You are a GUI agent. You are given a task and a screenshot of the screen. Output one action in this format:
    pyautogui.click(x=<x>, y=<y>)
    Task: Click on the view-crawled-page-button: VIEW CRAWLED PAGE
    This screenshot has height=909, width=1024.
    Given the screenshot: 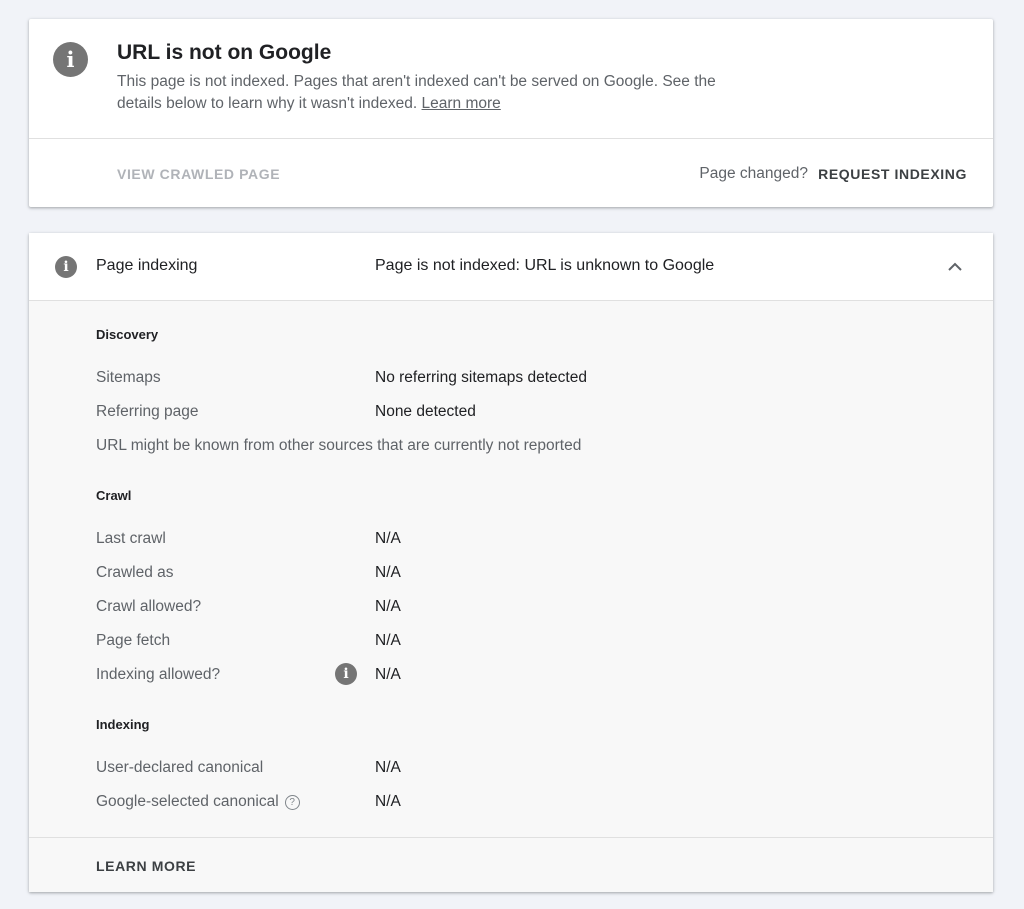 What is the action you would take?
    pyautogui.click(x=198, y=174)
    